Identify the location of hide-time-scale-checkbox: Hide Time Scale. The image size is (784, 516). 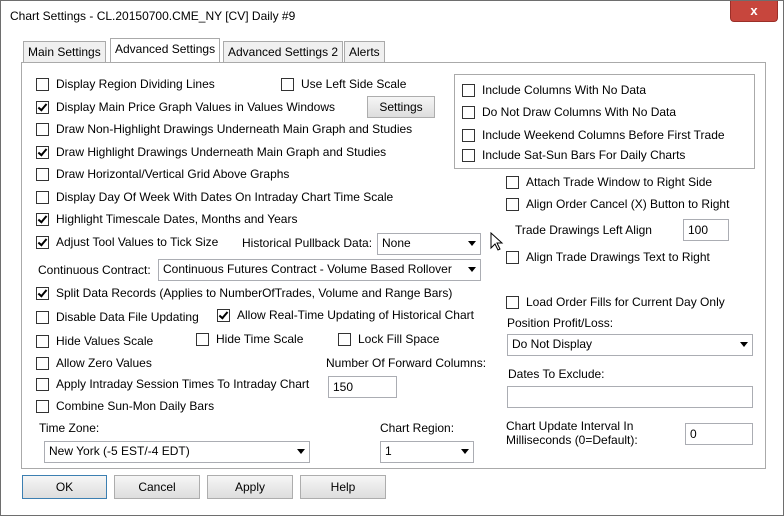
(249, 339).